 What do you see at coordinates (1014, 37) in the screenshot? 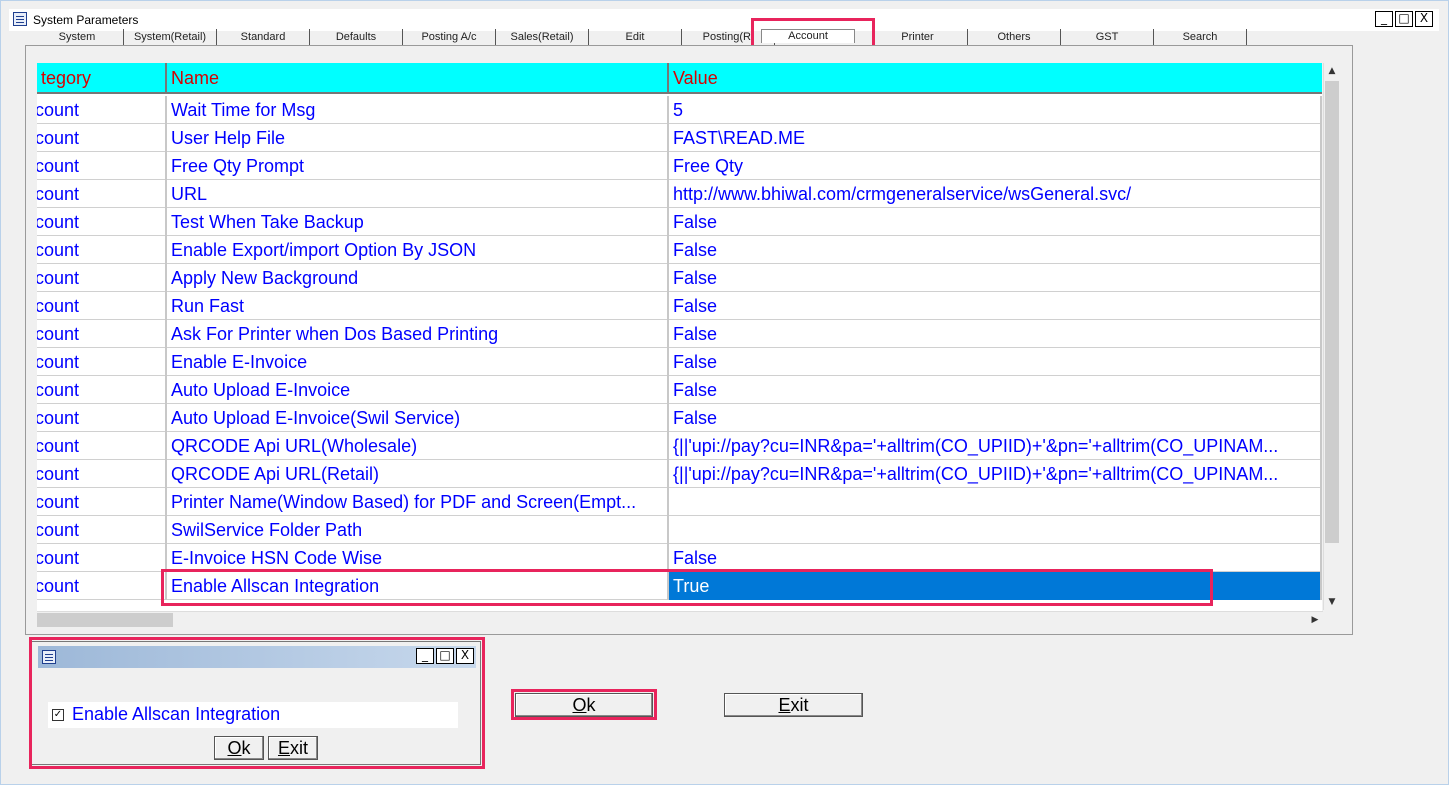
I see `tab-others: Others` at bounding box center [1014, 37].